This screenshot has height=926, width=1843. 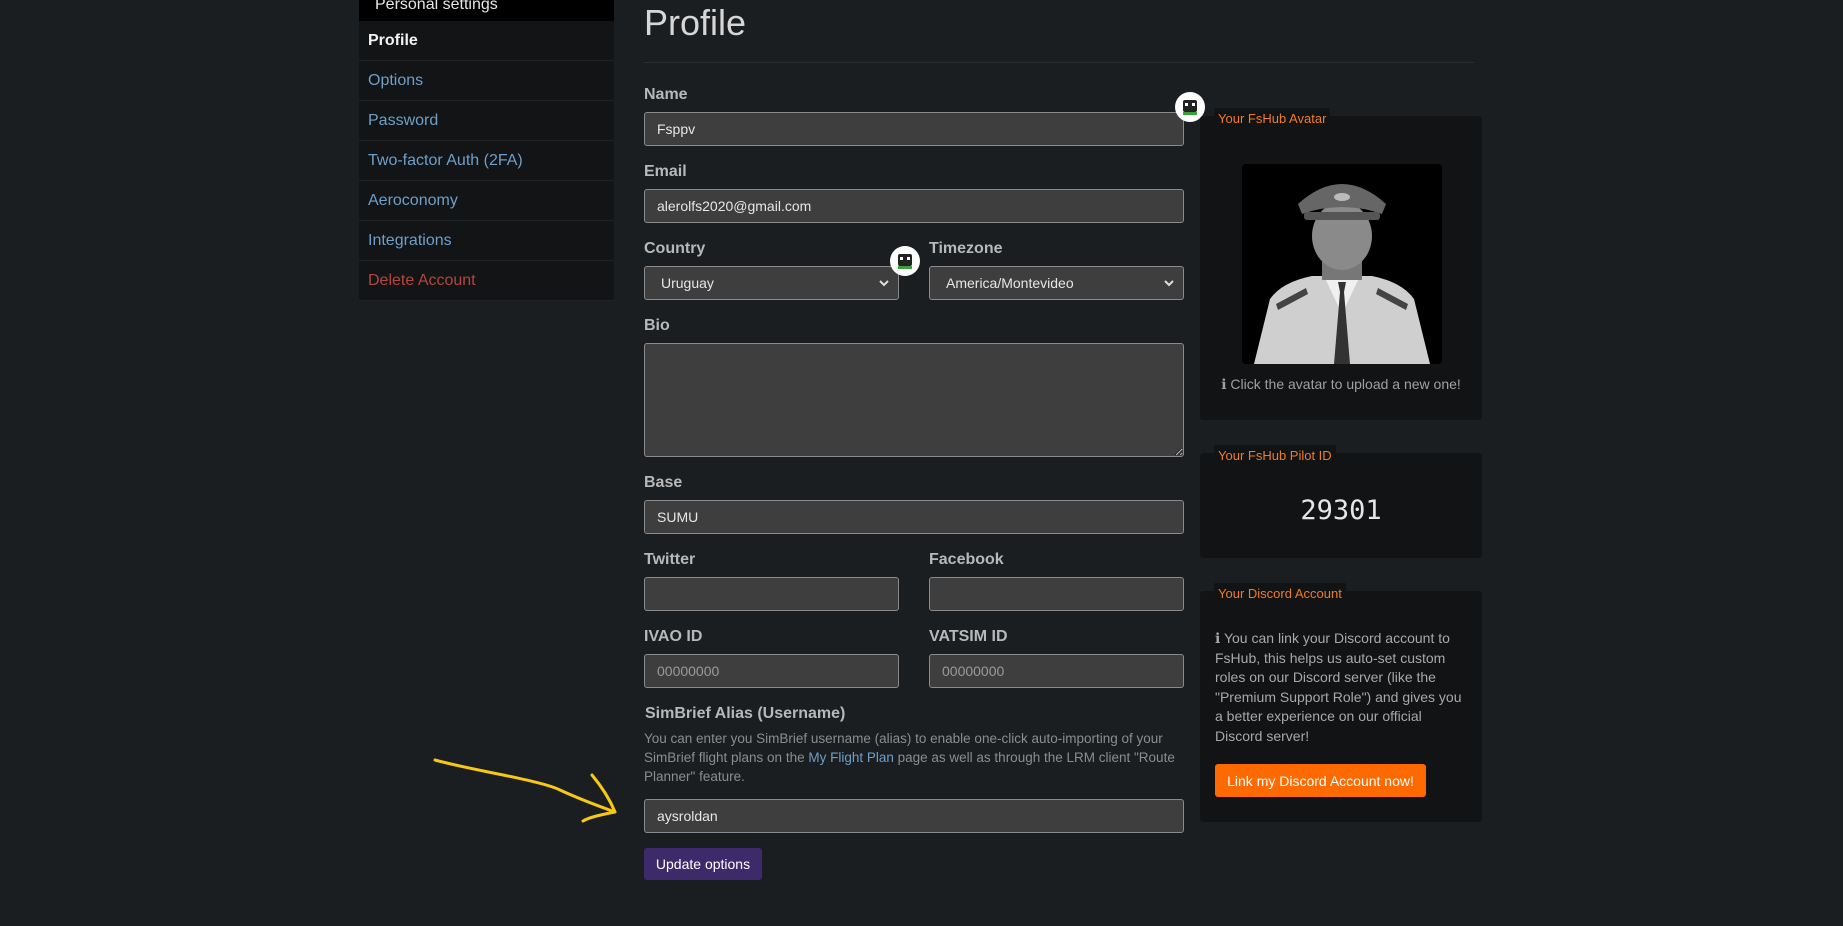 I want to click on title-divider, so click(x=1059, y=62).